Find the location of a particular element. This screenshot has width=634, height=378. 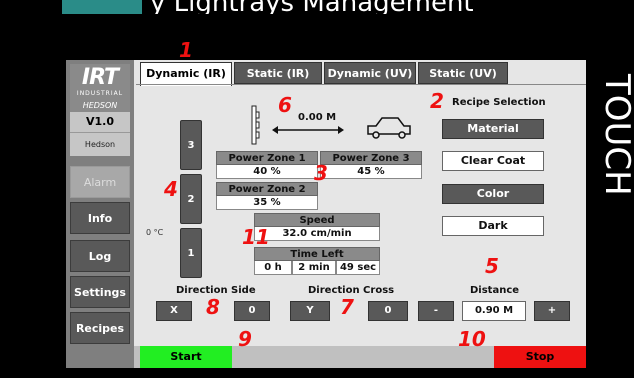

annotation-1: 1 is located at coordinates (186, 50).